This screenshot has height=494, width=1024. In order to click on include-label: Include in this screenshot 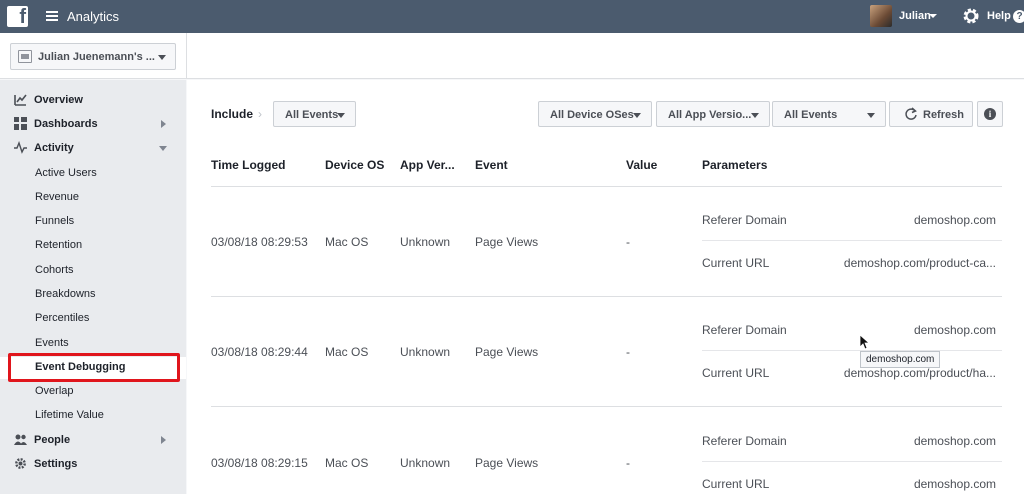, I will do `click(232, 114)`.